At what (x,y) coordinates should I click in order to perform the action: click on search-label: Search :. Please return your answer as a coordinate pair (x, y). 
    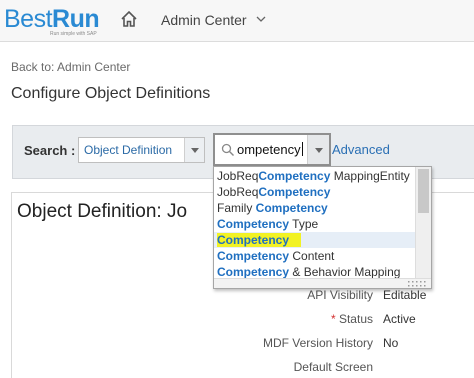
    Looking at the image, I should click on (50, 150).